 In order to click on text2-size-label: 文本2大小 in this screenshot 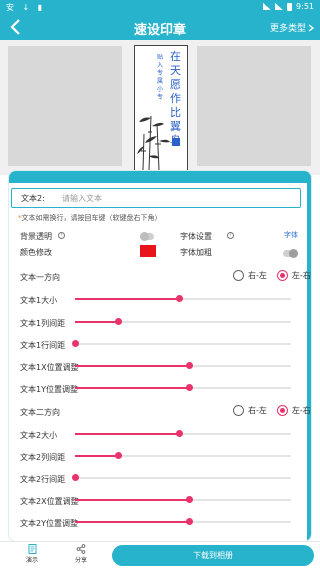, I will do `click(39, 435)`.